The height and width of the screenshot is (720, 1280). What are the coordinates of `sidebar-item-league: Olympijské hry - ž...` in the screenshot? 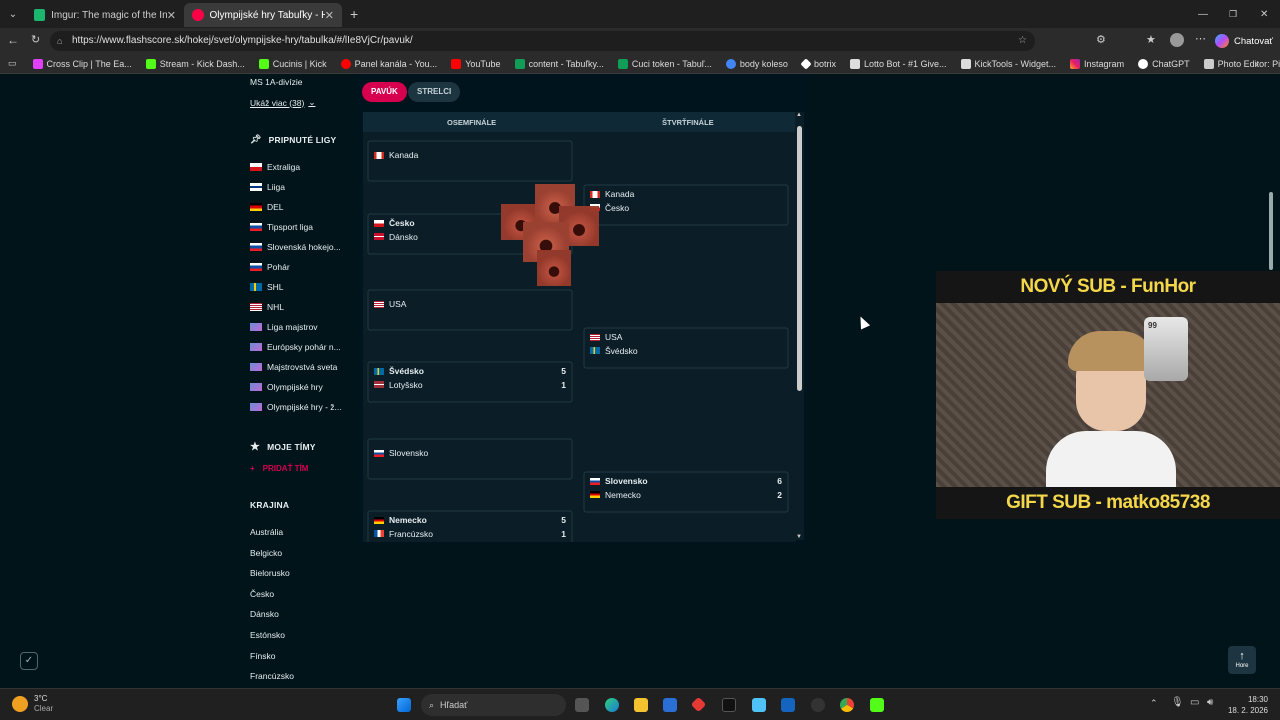 It's located at (296, 407).